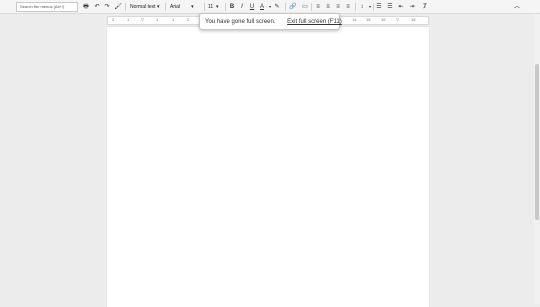 This screenshot has height=307, width=540. What do you see at coordinates (413, 19) in the screenshot?
I see `ruler-number: 18` at bounding box center [413, 19].